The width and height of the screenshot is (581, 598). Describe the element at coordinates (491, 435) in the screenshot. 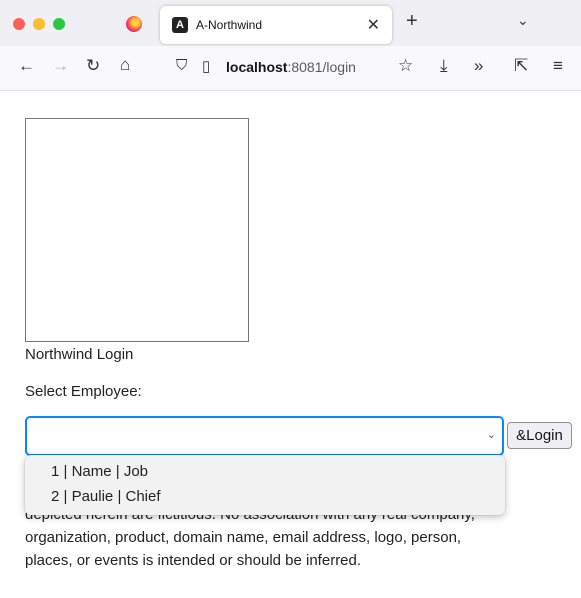

I see `chevron-down-icon: ⌄` at that location.